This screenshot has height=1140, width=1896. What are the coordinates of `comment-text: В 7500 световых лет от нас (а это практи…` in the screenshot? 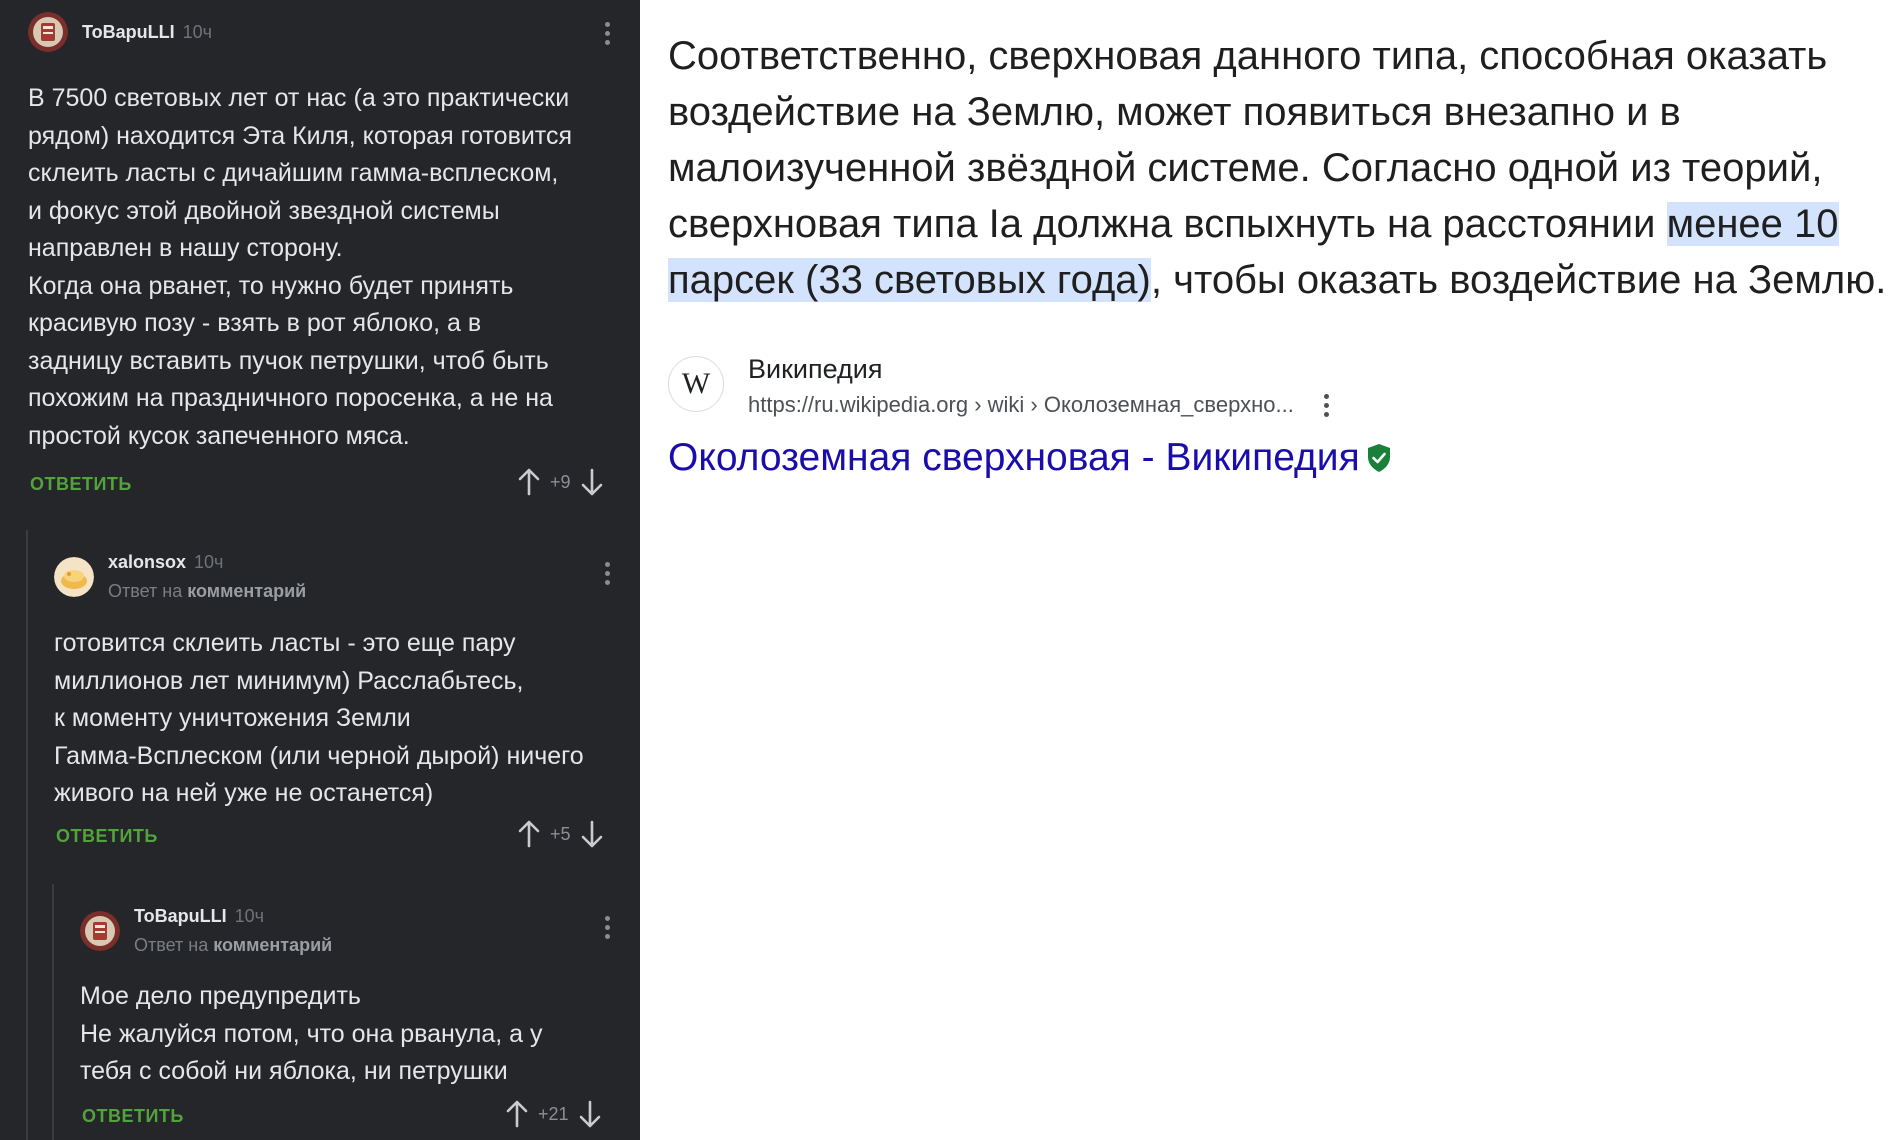 It's located at (300, 267).